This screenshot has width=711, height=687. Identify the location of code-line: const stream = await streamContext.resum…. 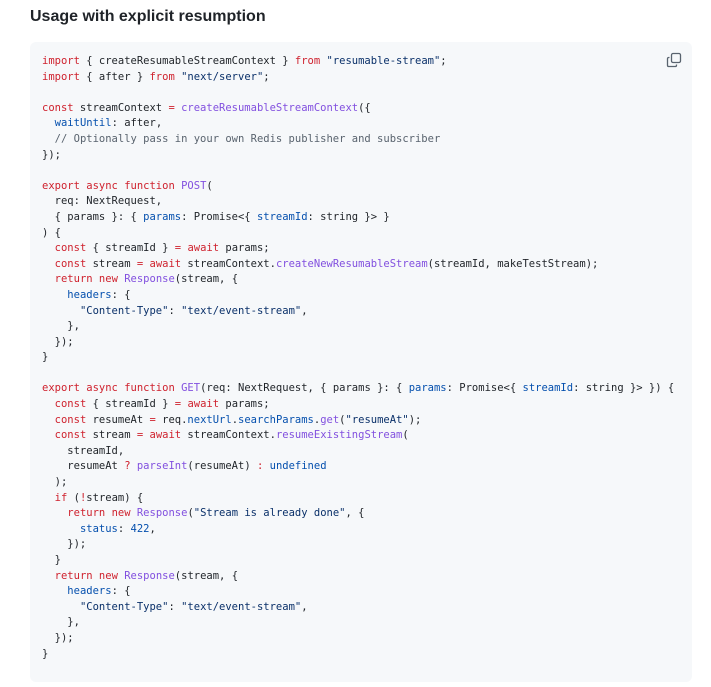
(358, 436).